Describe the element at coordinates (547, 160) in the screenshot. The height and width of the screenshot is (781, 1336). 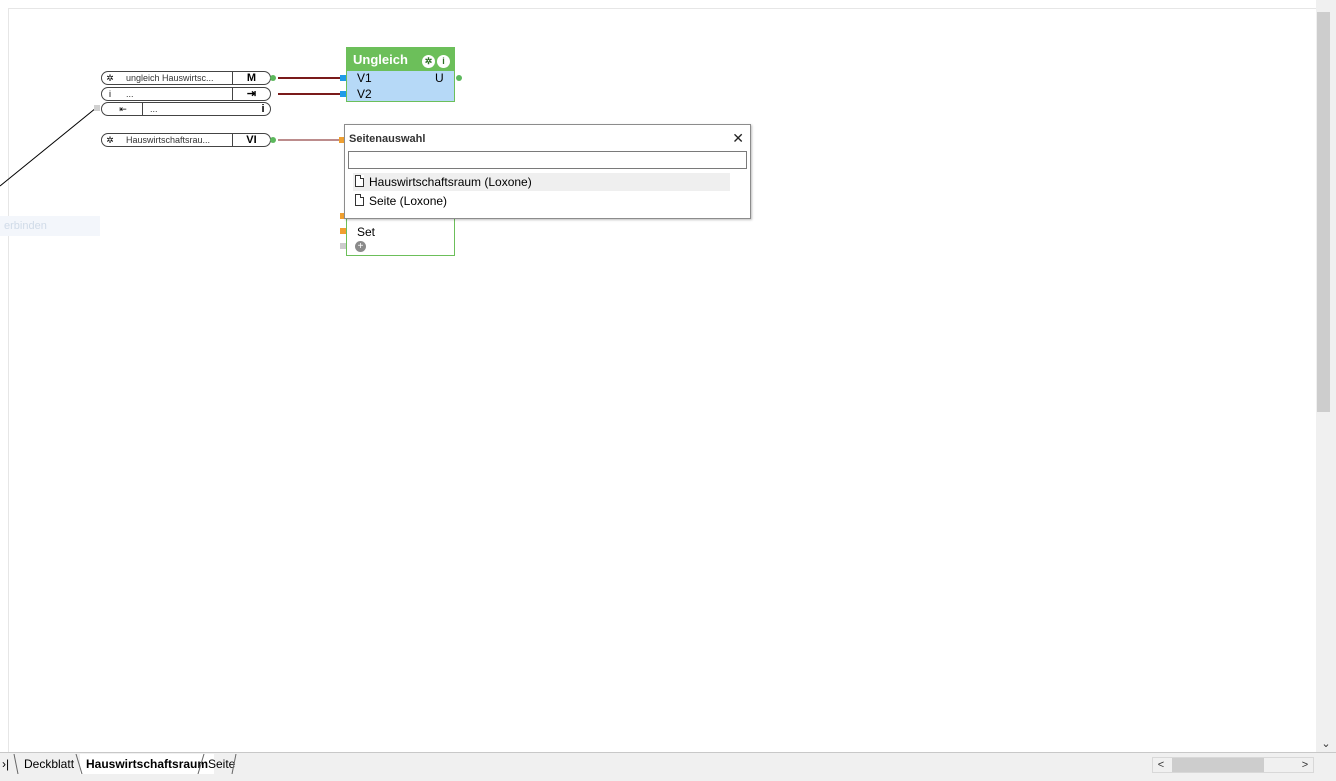
I see `search-input` at that location.